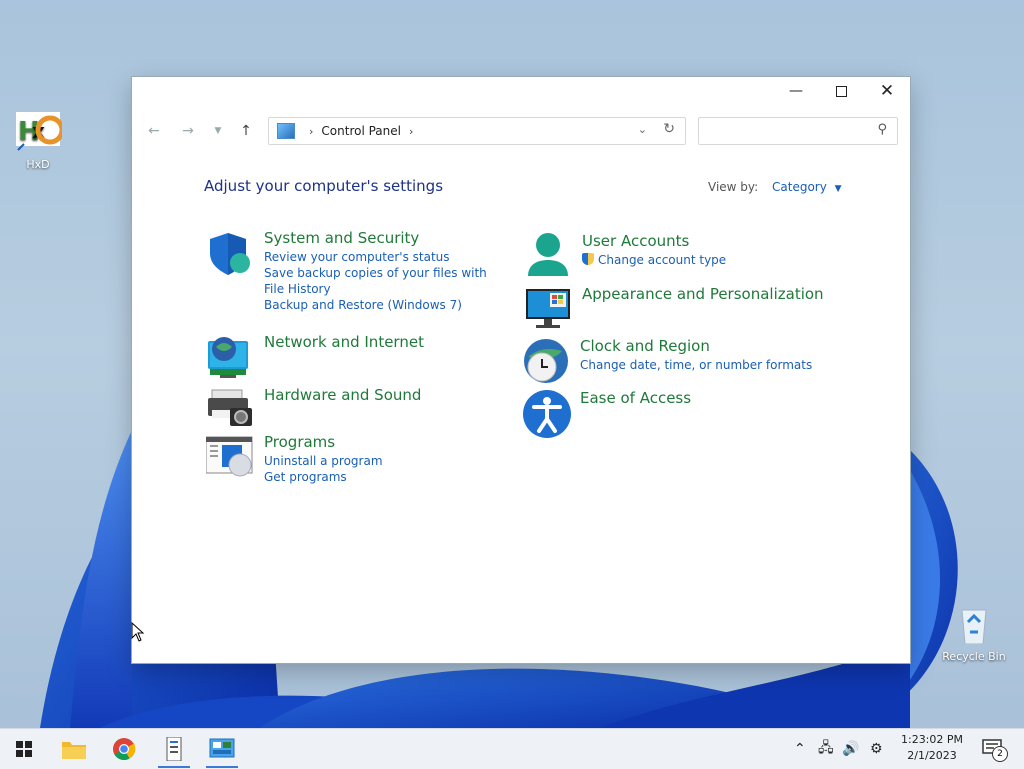 The height and width of the screenshot is (769, 1024). What do you see at coordinates (546, 413) in the screenshot?
I see `accessibility-icon` at bounding box center [546, 413].